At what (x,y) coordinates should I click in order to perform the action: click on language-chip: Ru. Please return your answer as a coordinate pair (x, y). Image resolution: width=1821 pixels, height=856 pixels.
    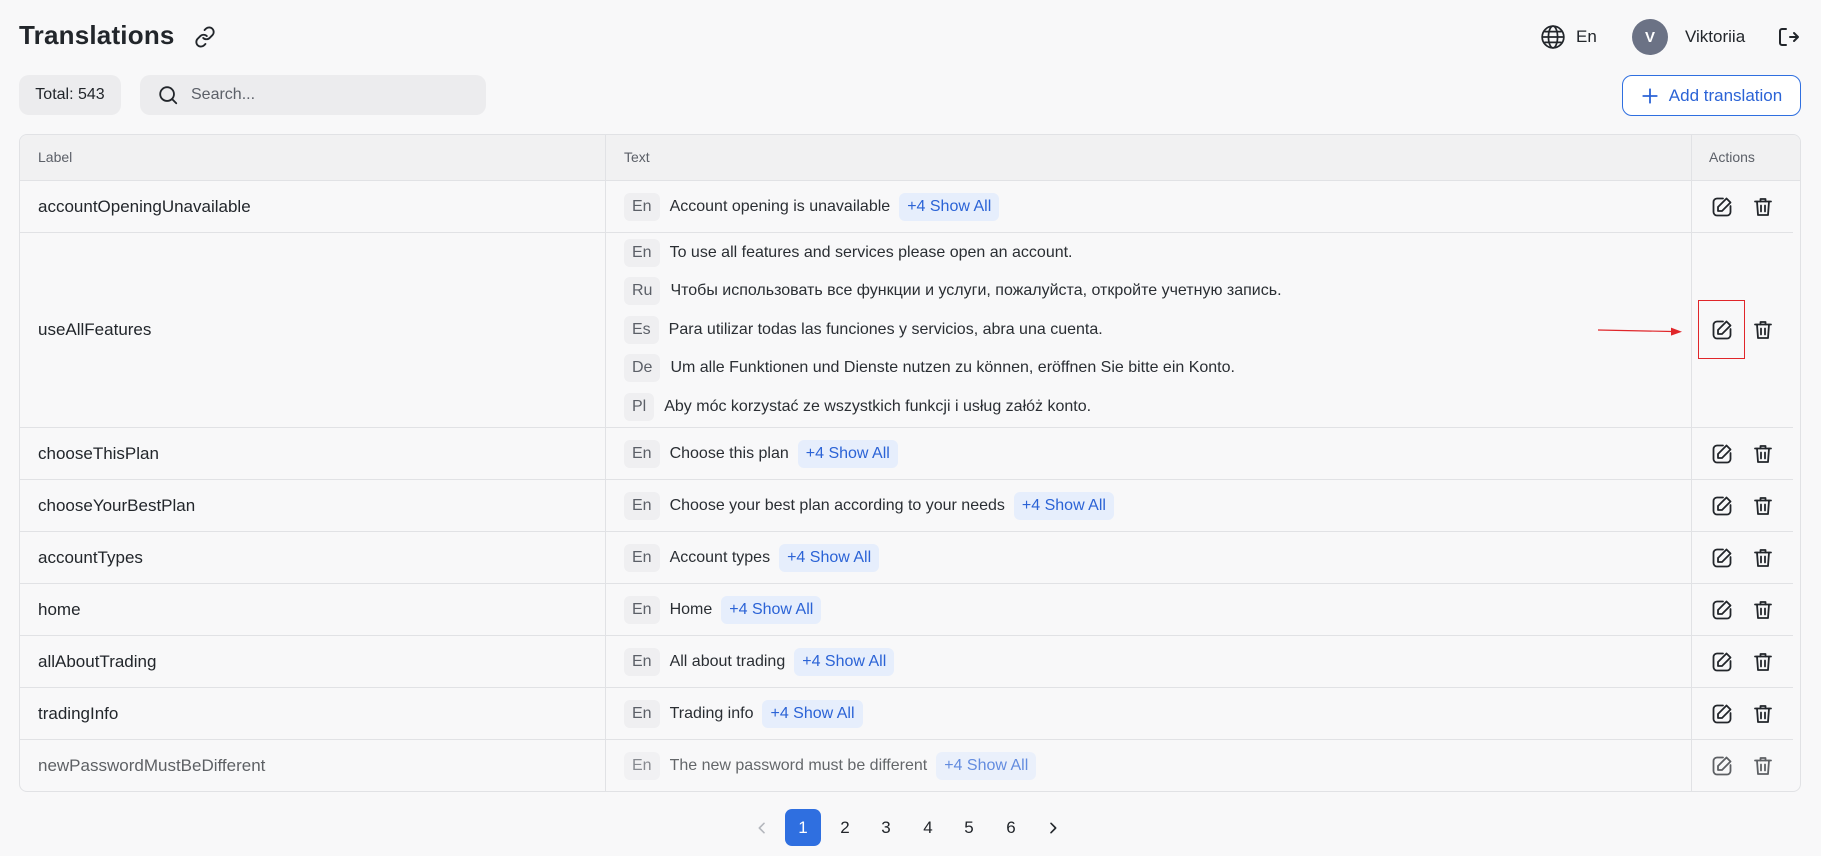
    Looking at the image, I should click on (642, 291).